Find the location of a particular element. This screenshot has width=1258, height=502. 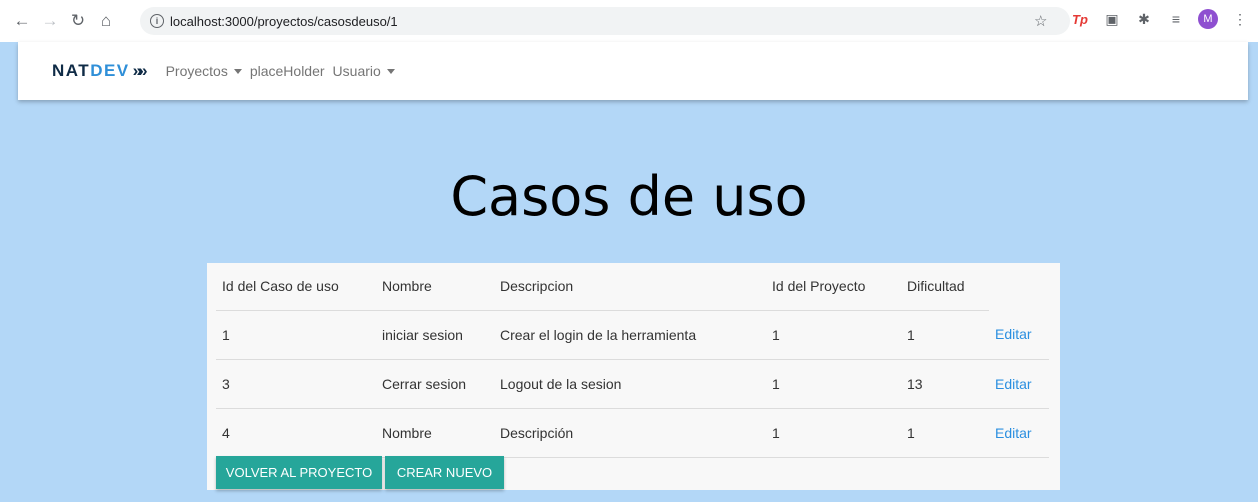

cell-dificultad: 13 is located at coordinates (945, 384).